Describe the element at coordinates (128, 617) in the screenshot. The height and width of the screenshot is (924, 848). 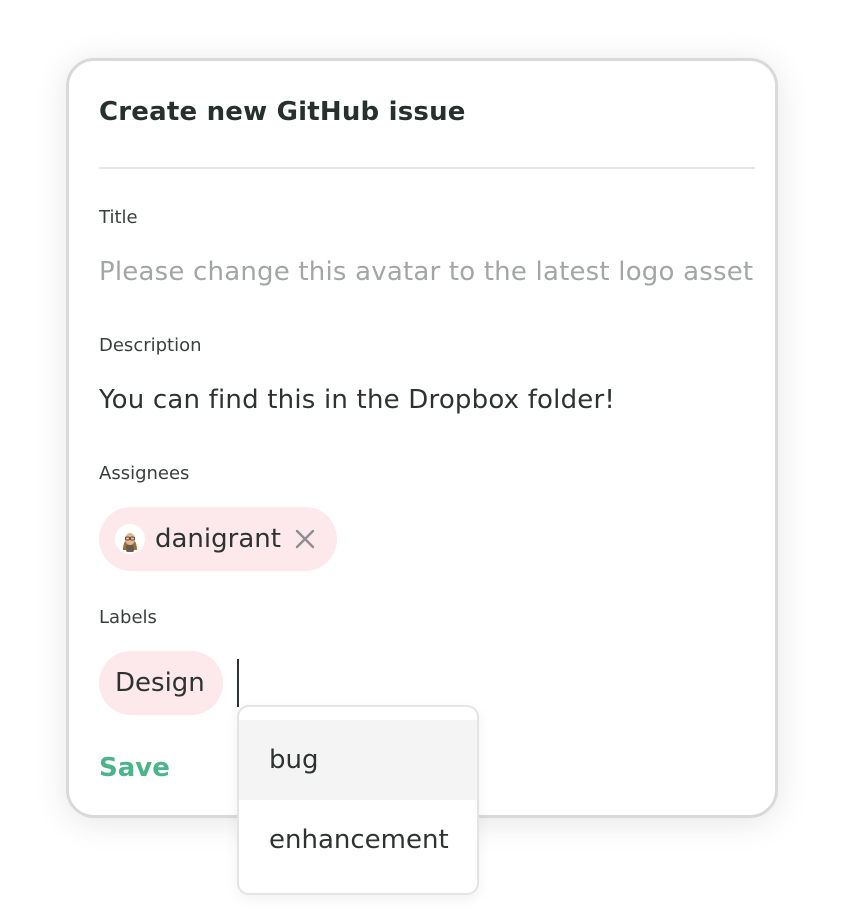
I see `labels-label: Labels` at that location.